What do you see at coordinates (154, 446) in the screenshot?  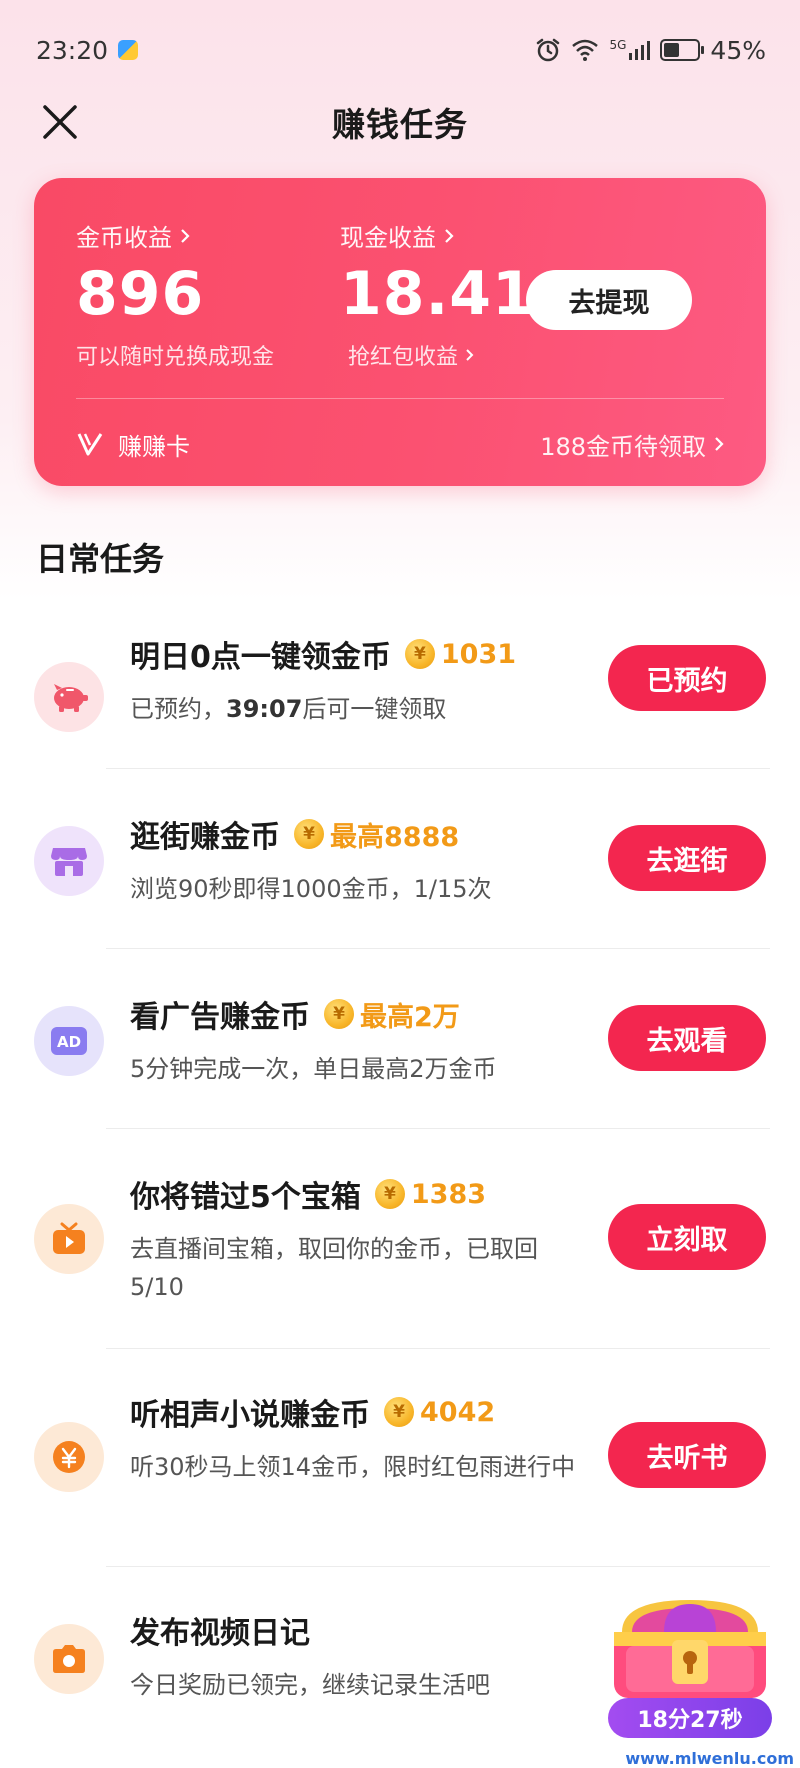 I see `zhuanzhuan-card-label: 赚赚卡` at bounding box center [154, 446].